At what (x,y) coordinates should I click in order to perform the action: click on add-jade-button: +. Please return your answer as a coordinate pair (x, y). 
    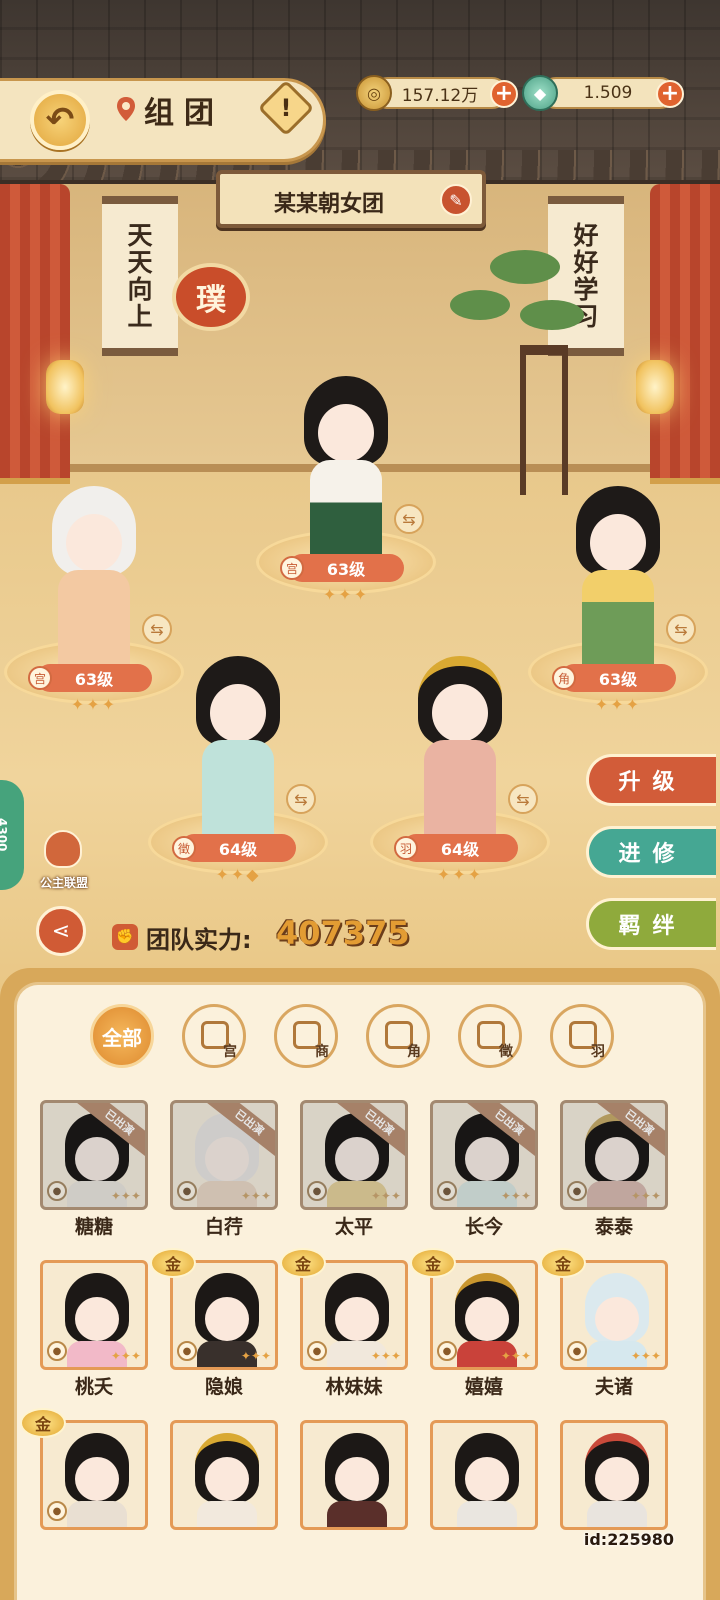
    Looking at the image, I should click on (670, 94).